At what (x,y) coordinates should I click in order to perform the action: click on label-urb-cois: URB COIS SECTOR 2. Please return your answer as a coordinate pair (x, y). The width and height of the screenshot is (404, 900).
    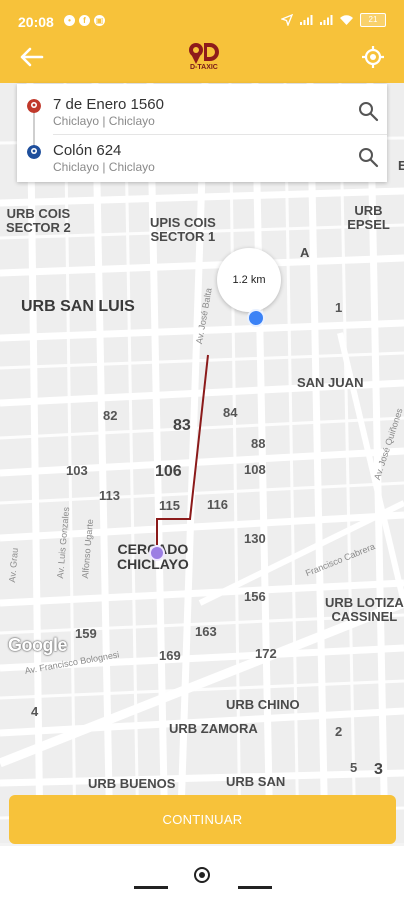
    Looking at the image, I should click on (38, 220).